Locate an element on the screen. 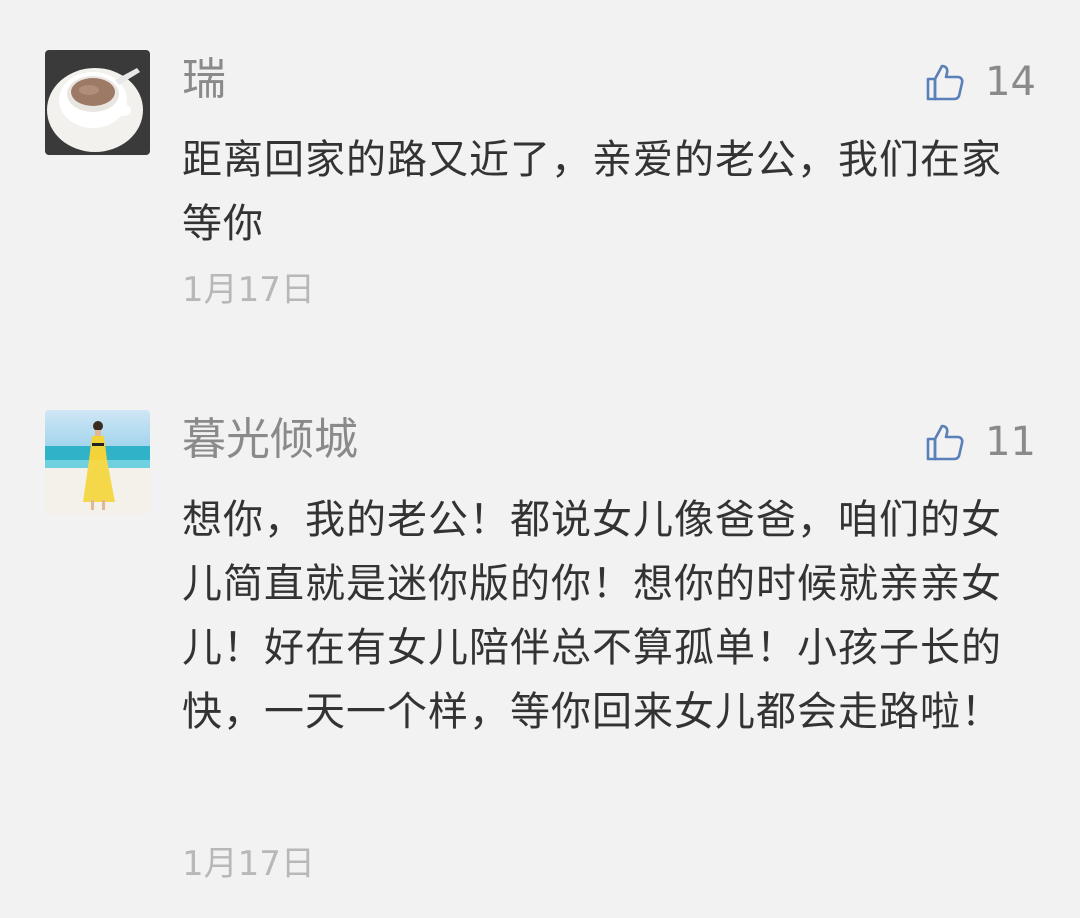  nickname: 暮光倾城 is located at coordinates (270, 440).